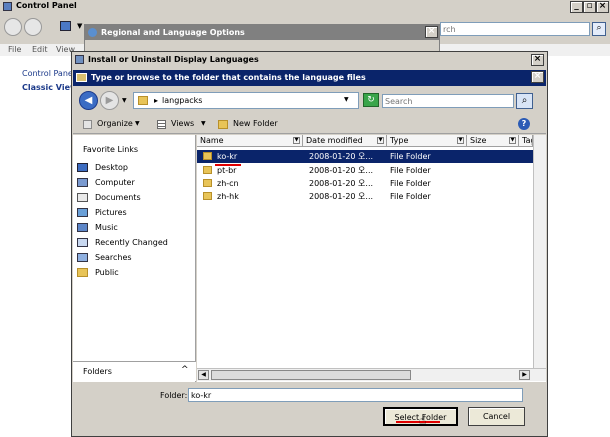  I want to click on column-size: Size ▼, so click(493, 141).